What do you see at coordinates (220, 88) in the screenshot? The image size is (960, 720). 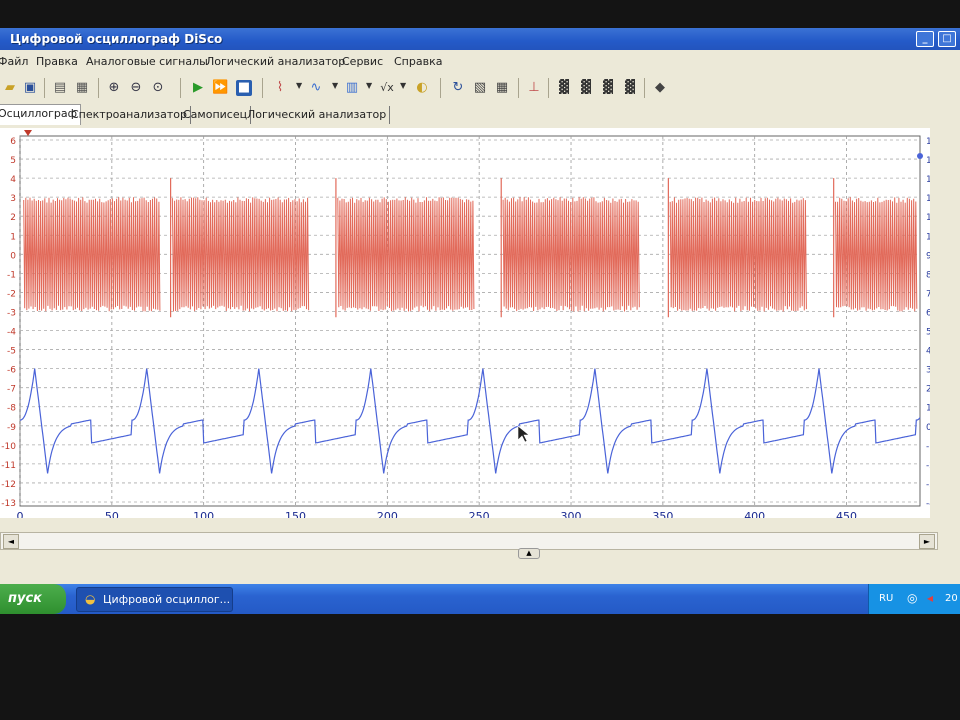 I see `run-fast-icon: ⏩` at bounding box center [220, 88].